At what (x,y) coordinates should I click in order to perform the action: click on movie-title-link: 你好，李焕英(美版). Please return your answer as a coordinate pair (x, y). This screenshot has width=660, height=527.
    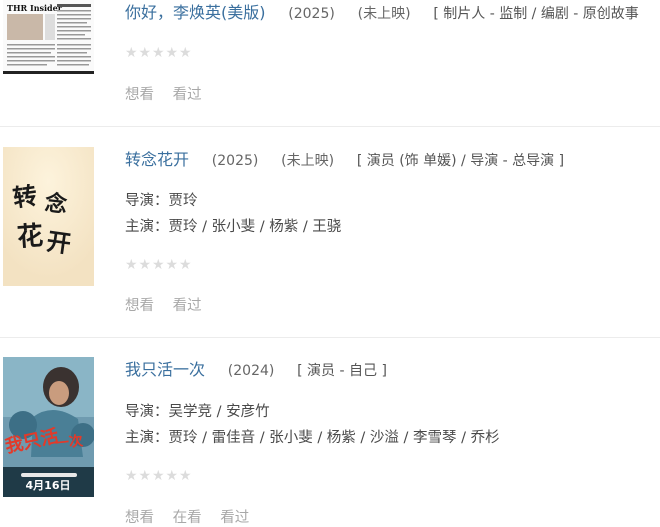
    Looking at the image, I should click on (195, 12).